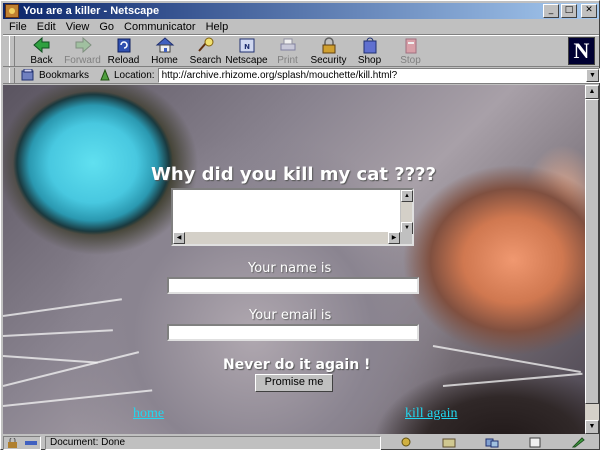 This screenshot has width=600, height=450. Describe the element at coordinates (394, 238) in the screenshot. I see `scroll-right-icon: ▶` at that location.